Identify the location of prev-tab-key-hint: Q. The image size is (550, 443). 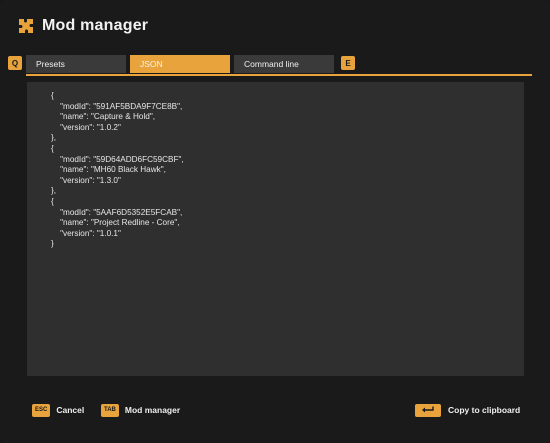
(15, 63).